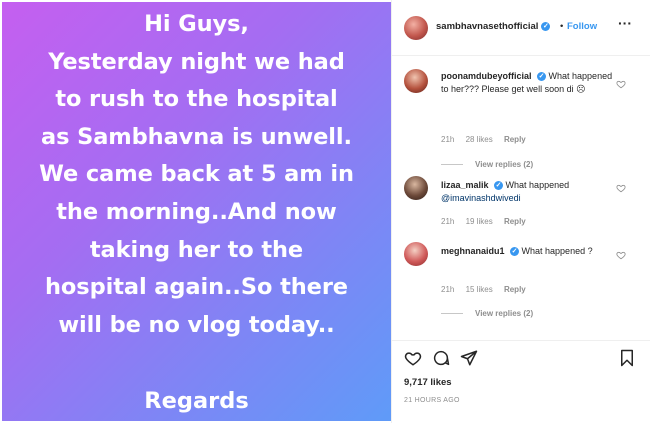 This screenshot has height=423, width=650. Describe the element at coordinates (479, 289) in the screenshot. I see `comment-likes: 15 likes` at that location.